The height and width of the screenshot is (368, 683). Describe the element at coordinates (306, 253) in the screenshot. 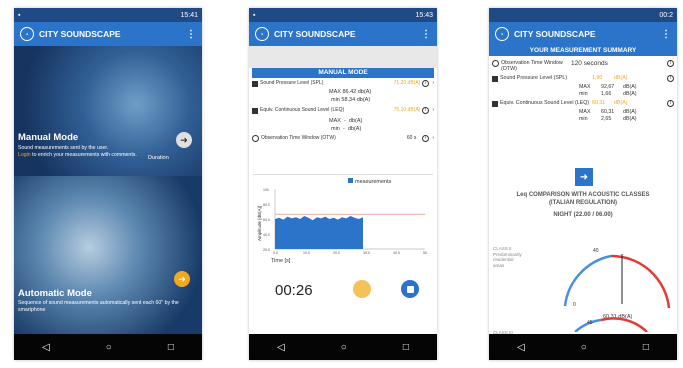

I see `x-tick-label: 10.0` at that location.